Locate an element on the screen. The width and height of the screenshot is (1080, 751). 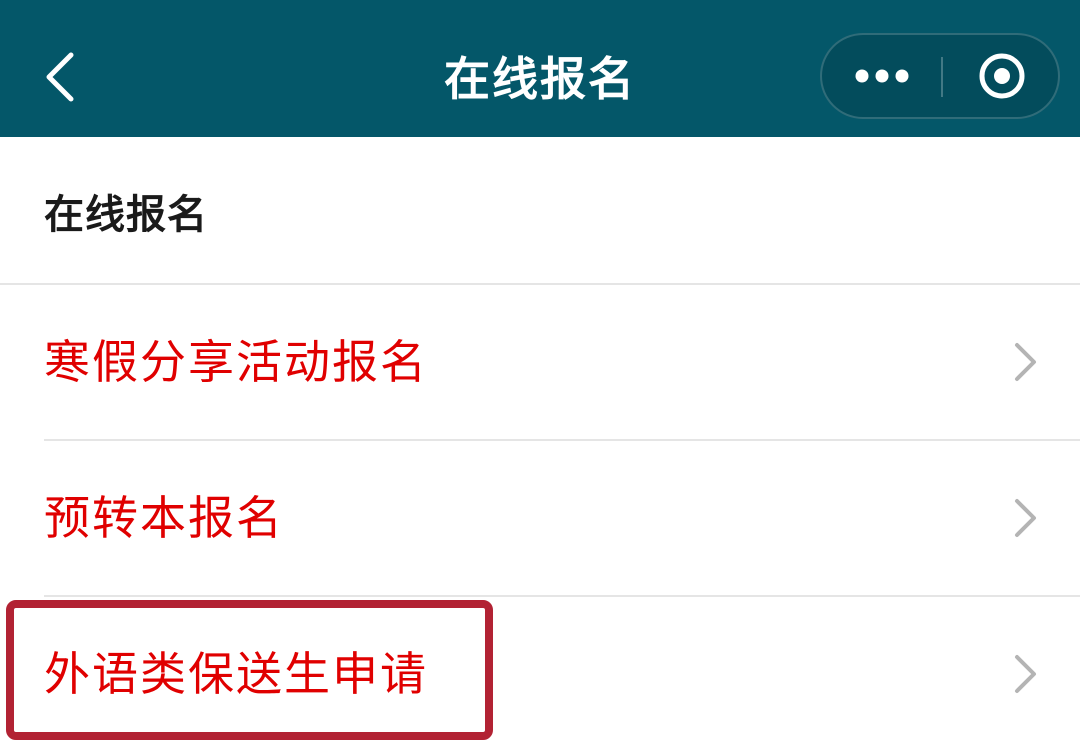
section-title: 在线报名 is located at coordinates (126, 215).